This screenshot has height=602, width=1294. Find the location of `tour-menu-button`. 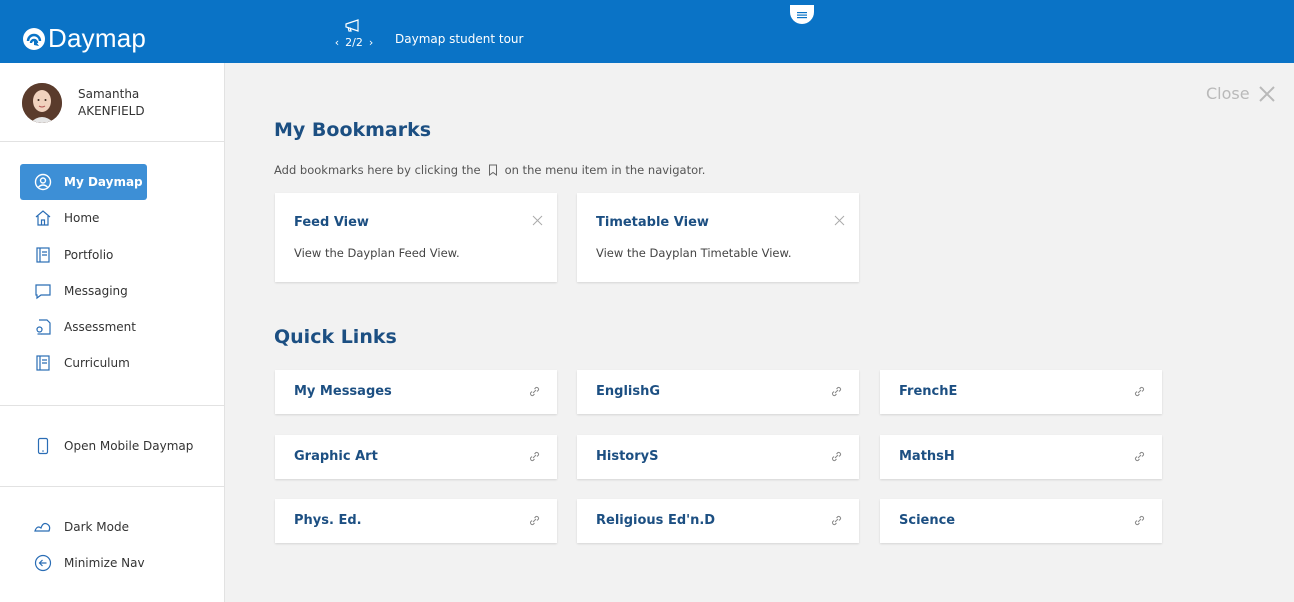

tour-menu-button is located at coordinates (802, 14).